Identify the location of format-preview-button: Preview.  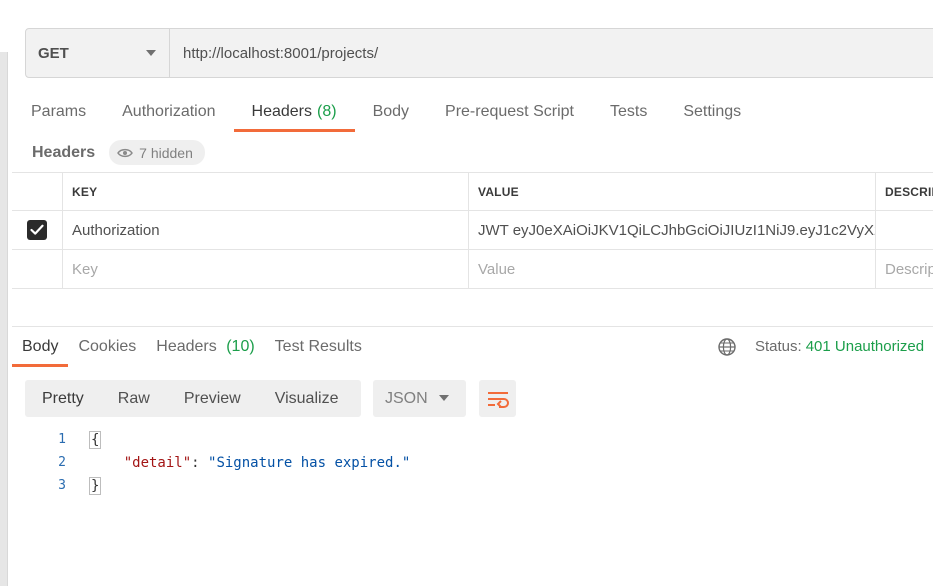
(212, 398).